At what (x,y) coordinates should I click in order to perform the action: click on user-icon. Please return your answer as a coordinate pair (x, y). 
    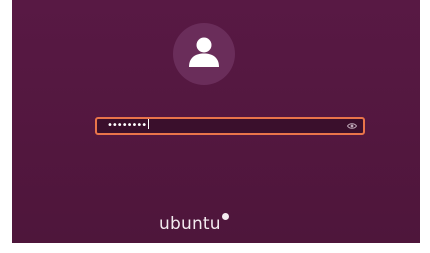
    Looking at the image, I should click on (204, 52).